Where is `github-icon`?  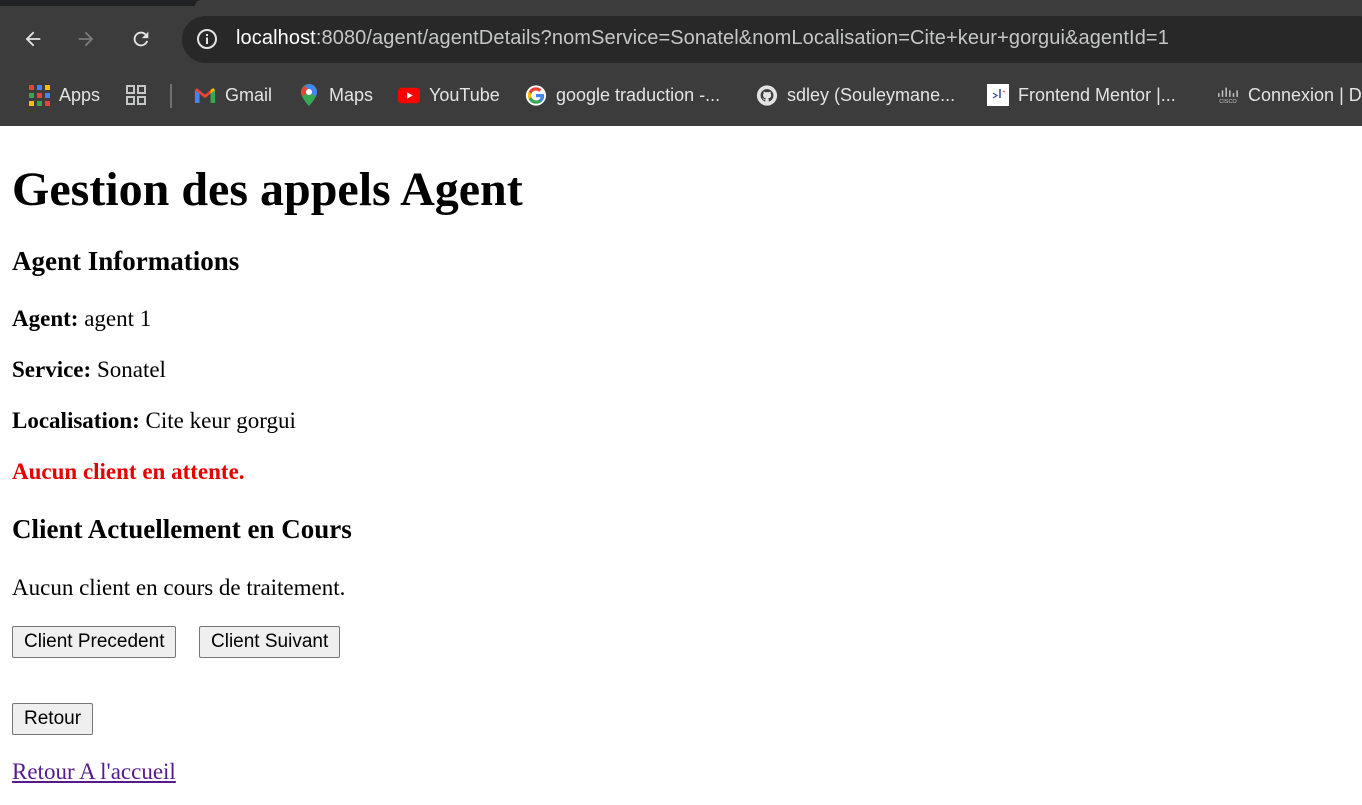
github-icon is located at coordinates (767, 95).